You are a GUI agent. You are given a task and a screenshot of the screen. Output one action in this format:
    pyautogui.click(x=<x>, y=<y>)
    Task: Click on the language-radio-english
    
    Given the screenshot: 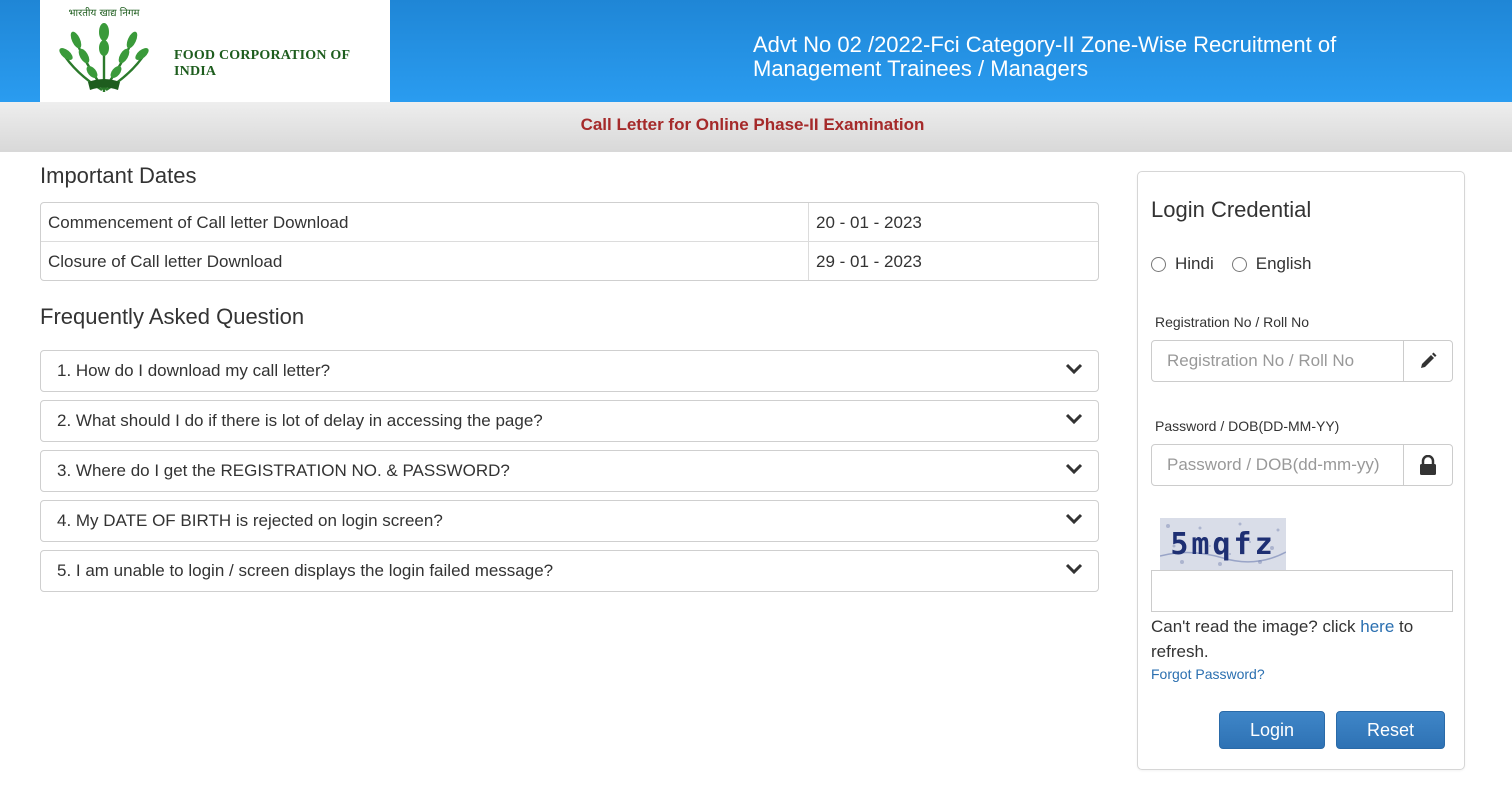 What is the action you would take?
    pyautogui.click(x=1239, y=264)
    